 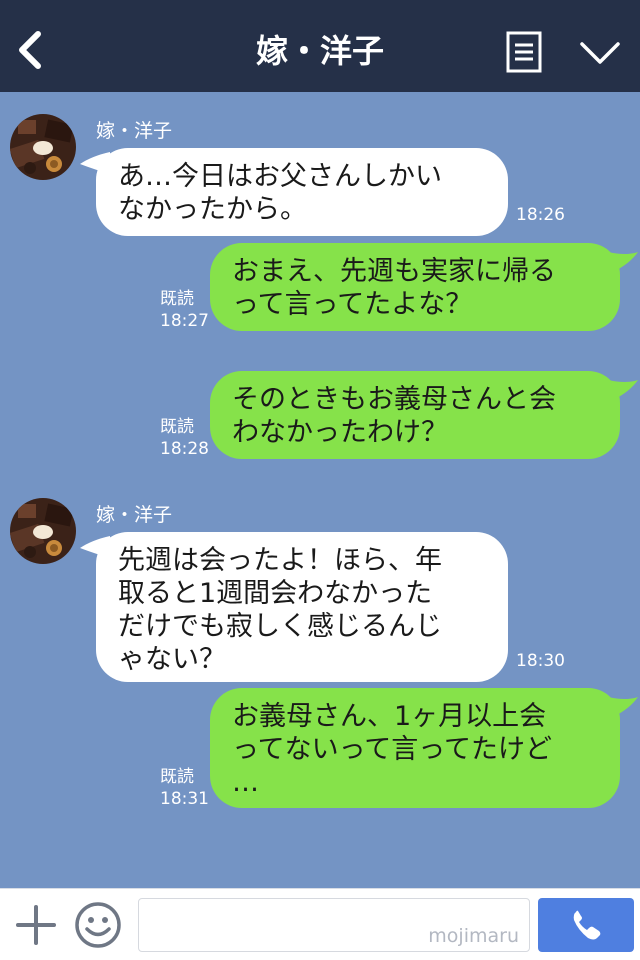 I want to click on chat-header: 嫁・洋子, so click(x=320, y=46).